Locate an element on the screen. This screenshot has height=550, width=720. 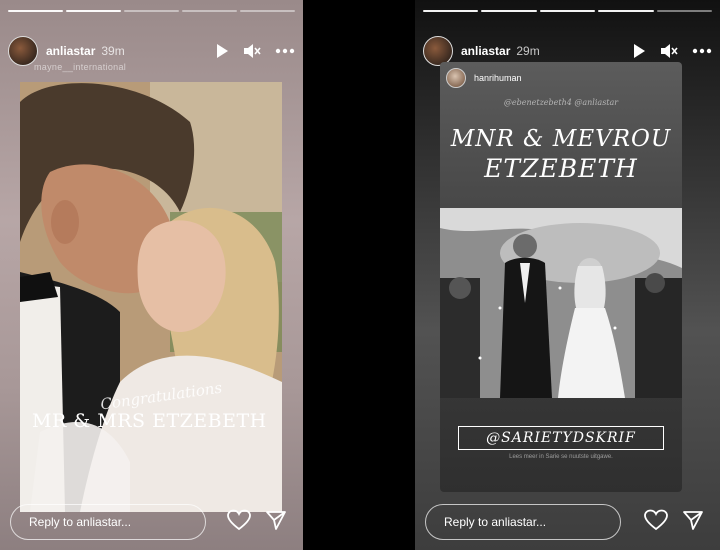
mention-tag: mayne__international is located at coordinates (80, 67).